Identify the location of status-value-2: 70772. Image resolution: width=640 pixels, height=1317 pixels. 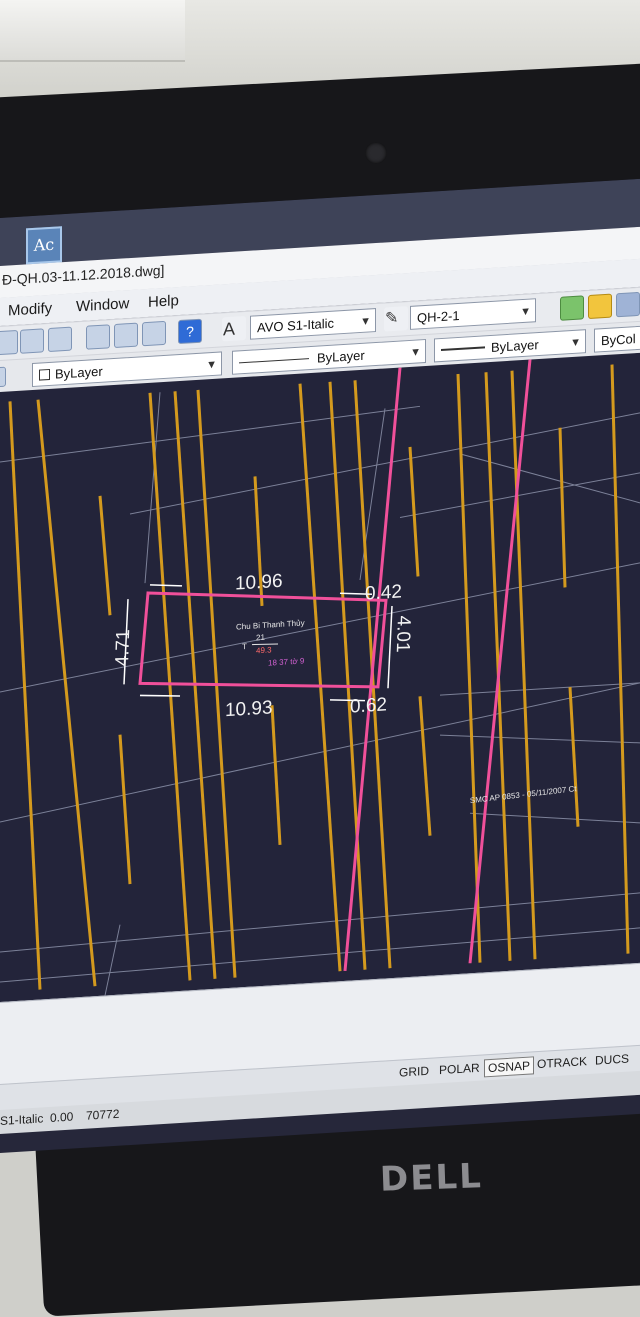
(103, 1114).